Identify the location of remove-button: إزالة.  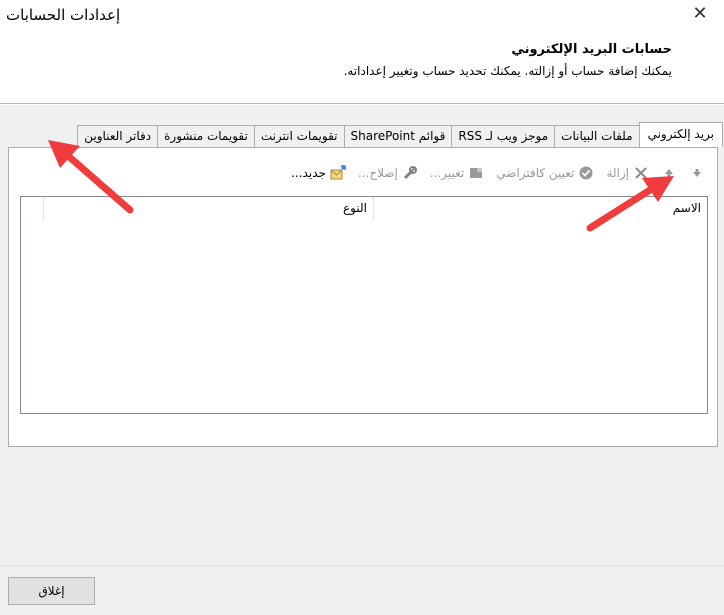
(627, 173).